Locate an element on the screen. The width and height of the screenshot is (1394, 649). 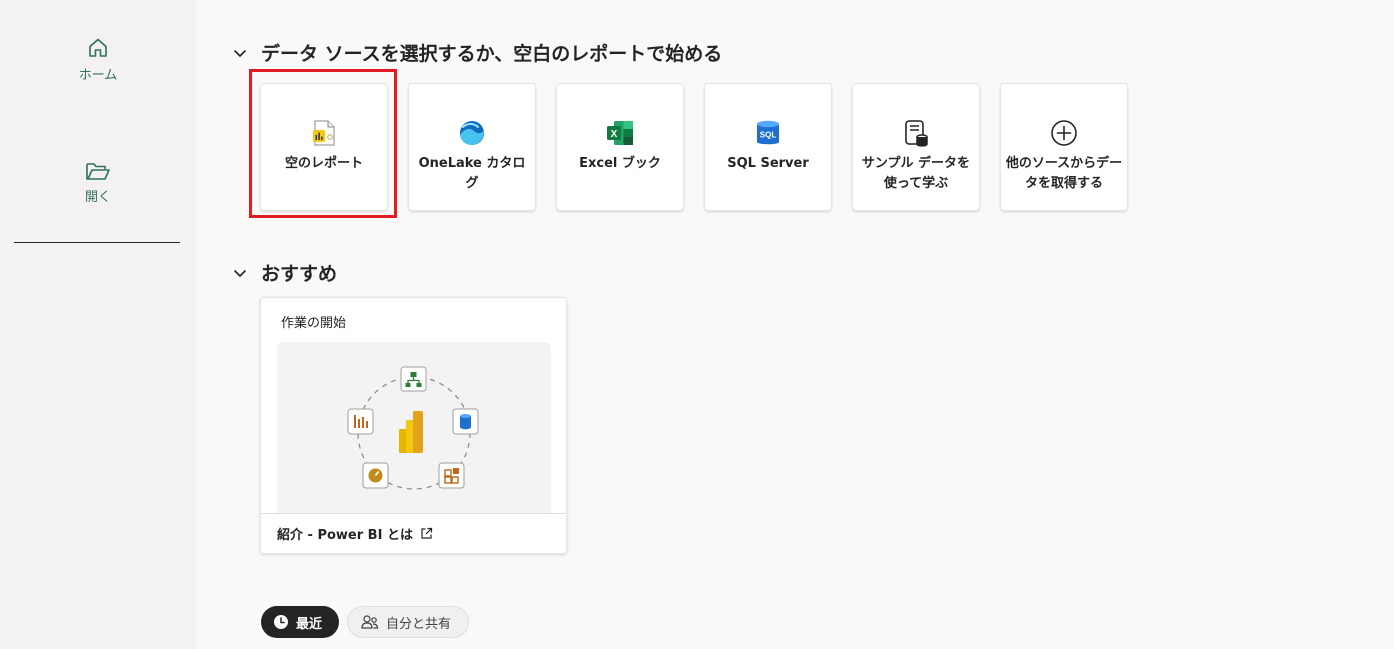
card-sql-server: SQL SQL Server is located at coordinates (768, 147).